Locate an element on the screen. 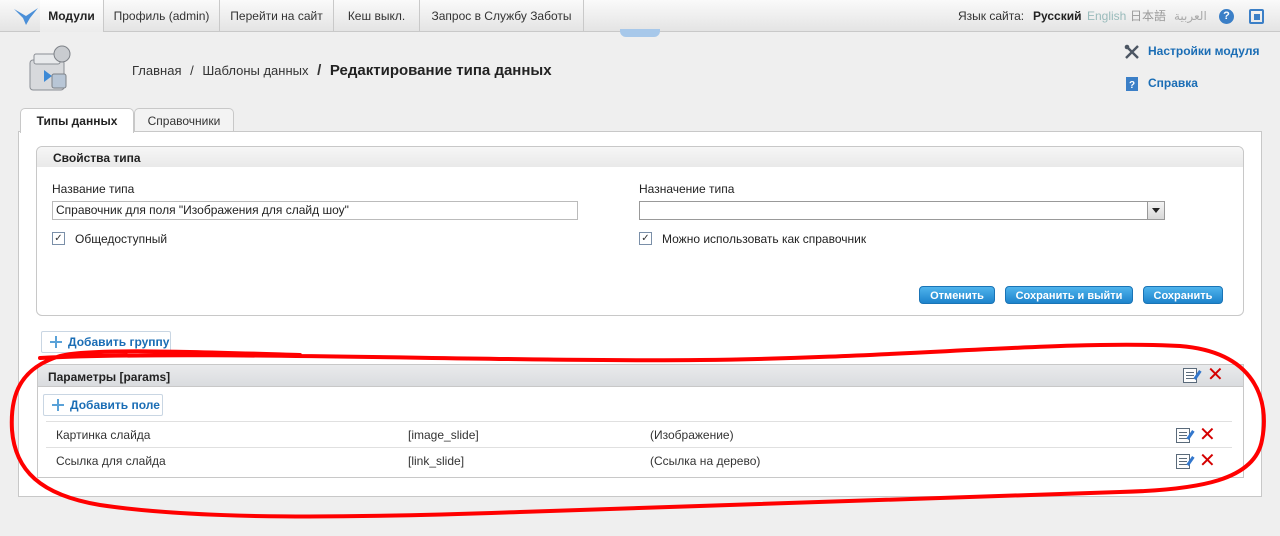  tab-references: Справочники is located at coordinates (184, 120).